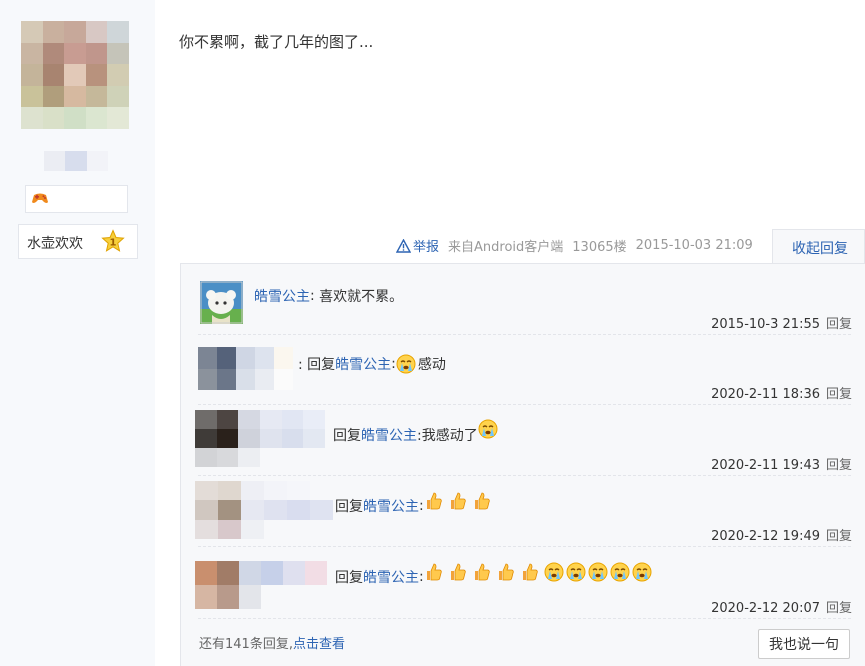  I want to click on add-reply-button: 我也说一句, so click(804, 644).